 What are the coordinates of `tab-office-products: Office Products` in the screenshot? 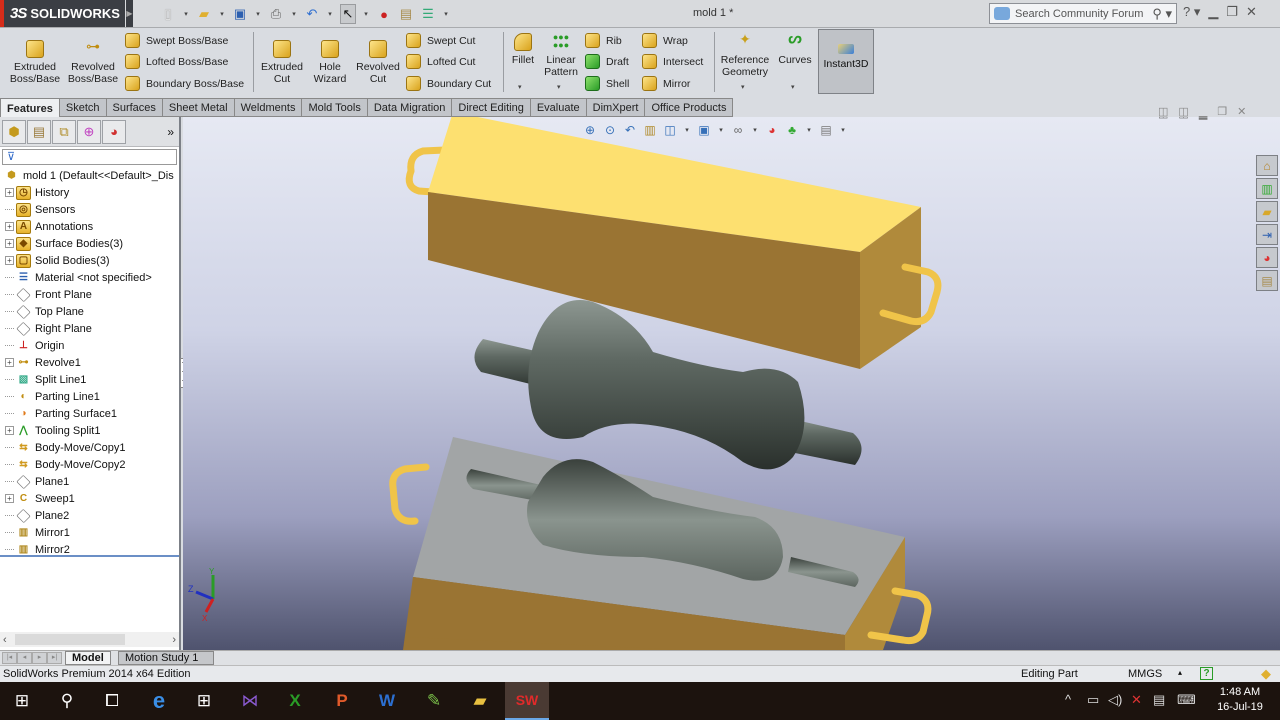 It's located at (689, 107).